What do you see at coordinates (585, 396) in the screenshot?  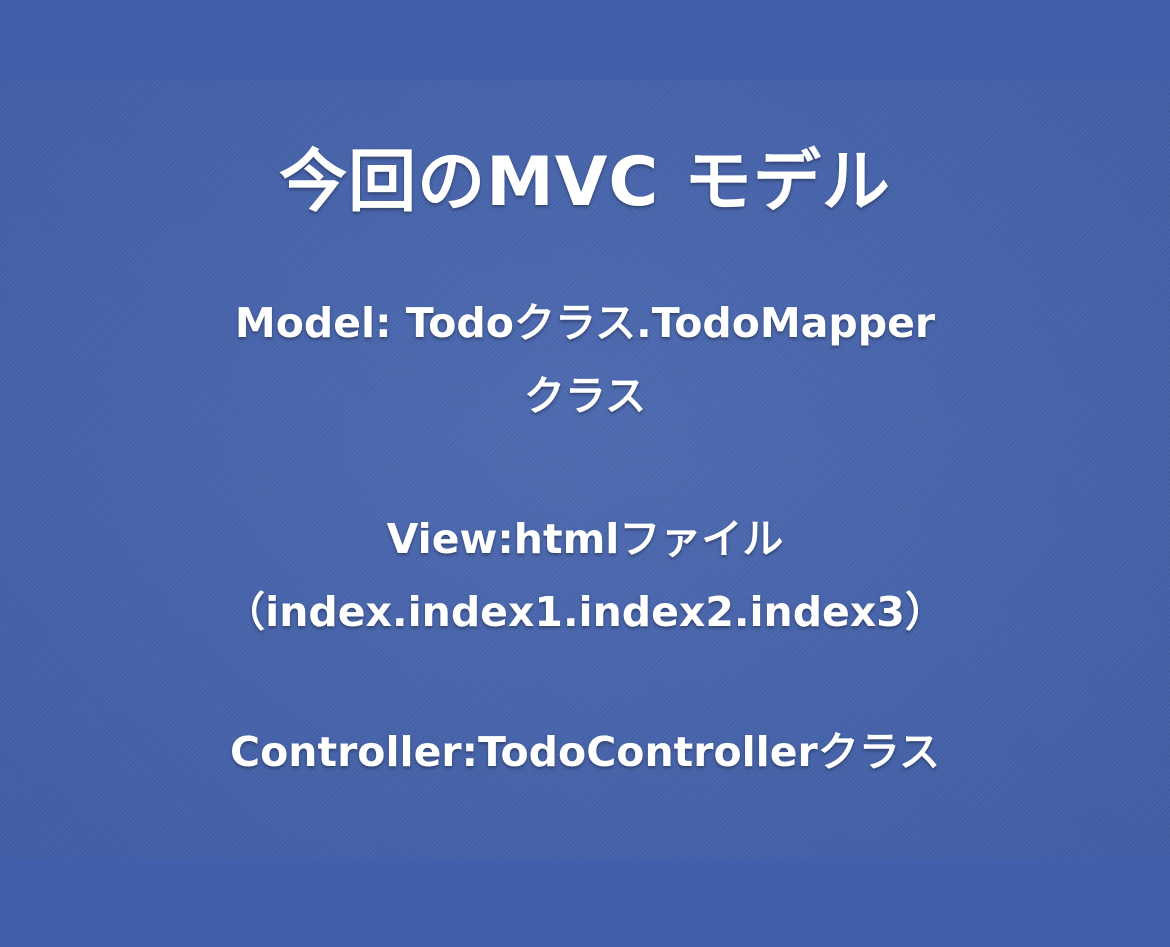 I see `model-line-2: クラス` at bounding box center [585, 396].